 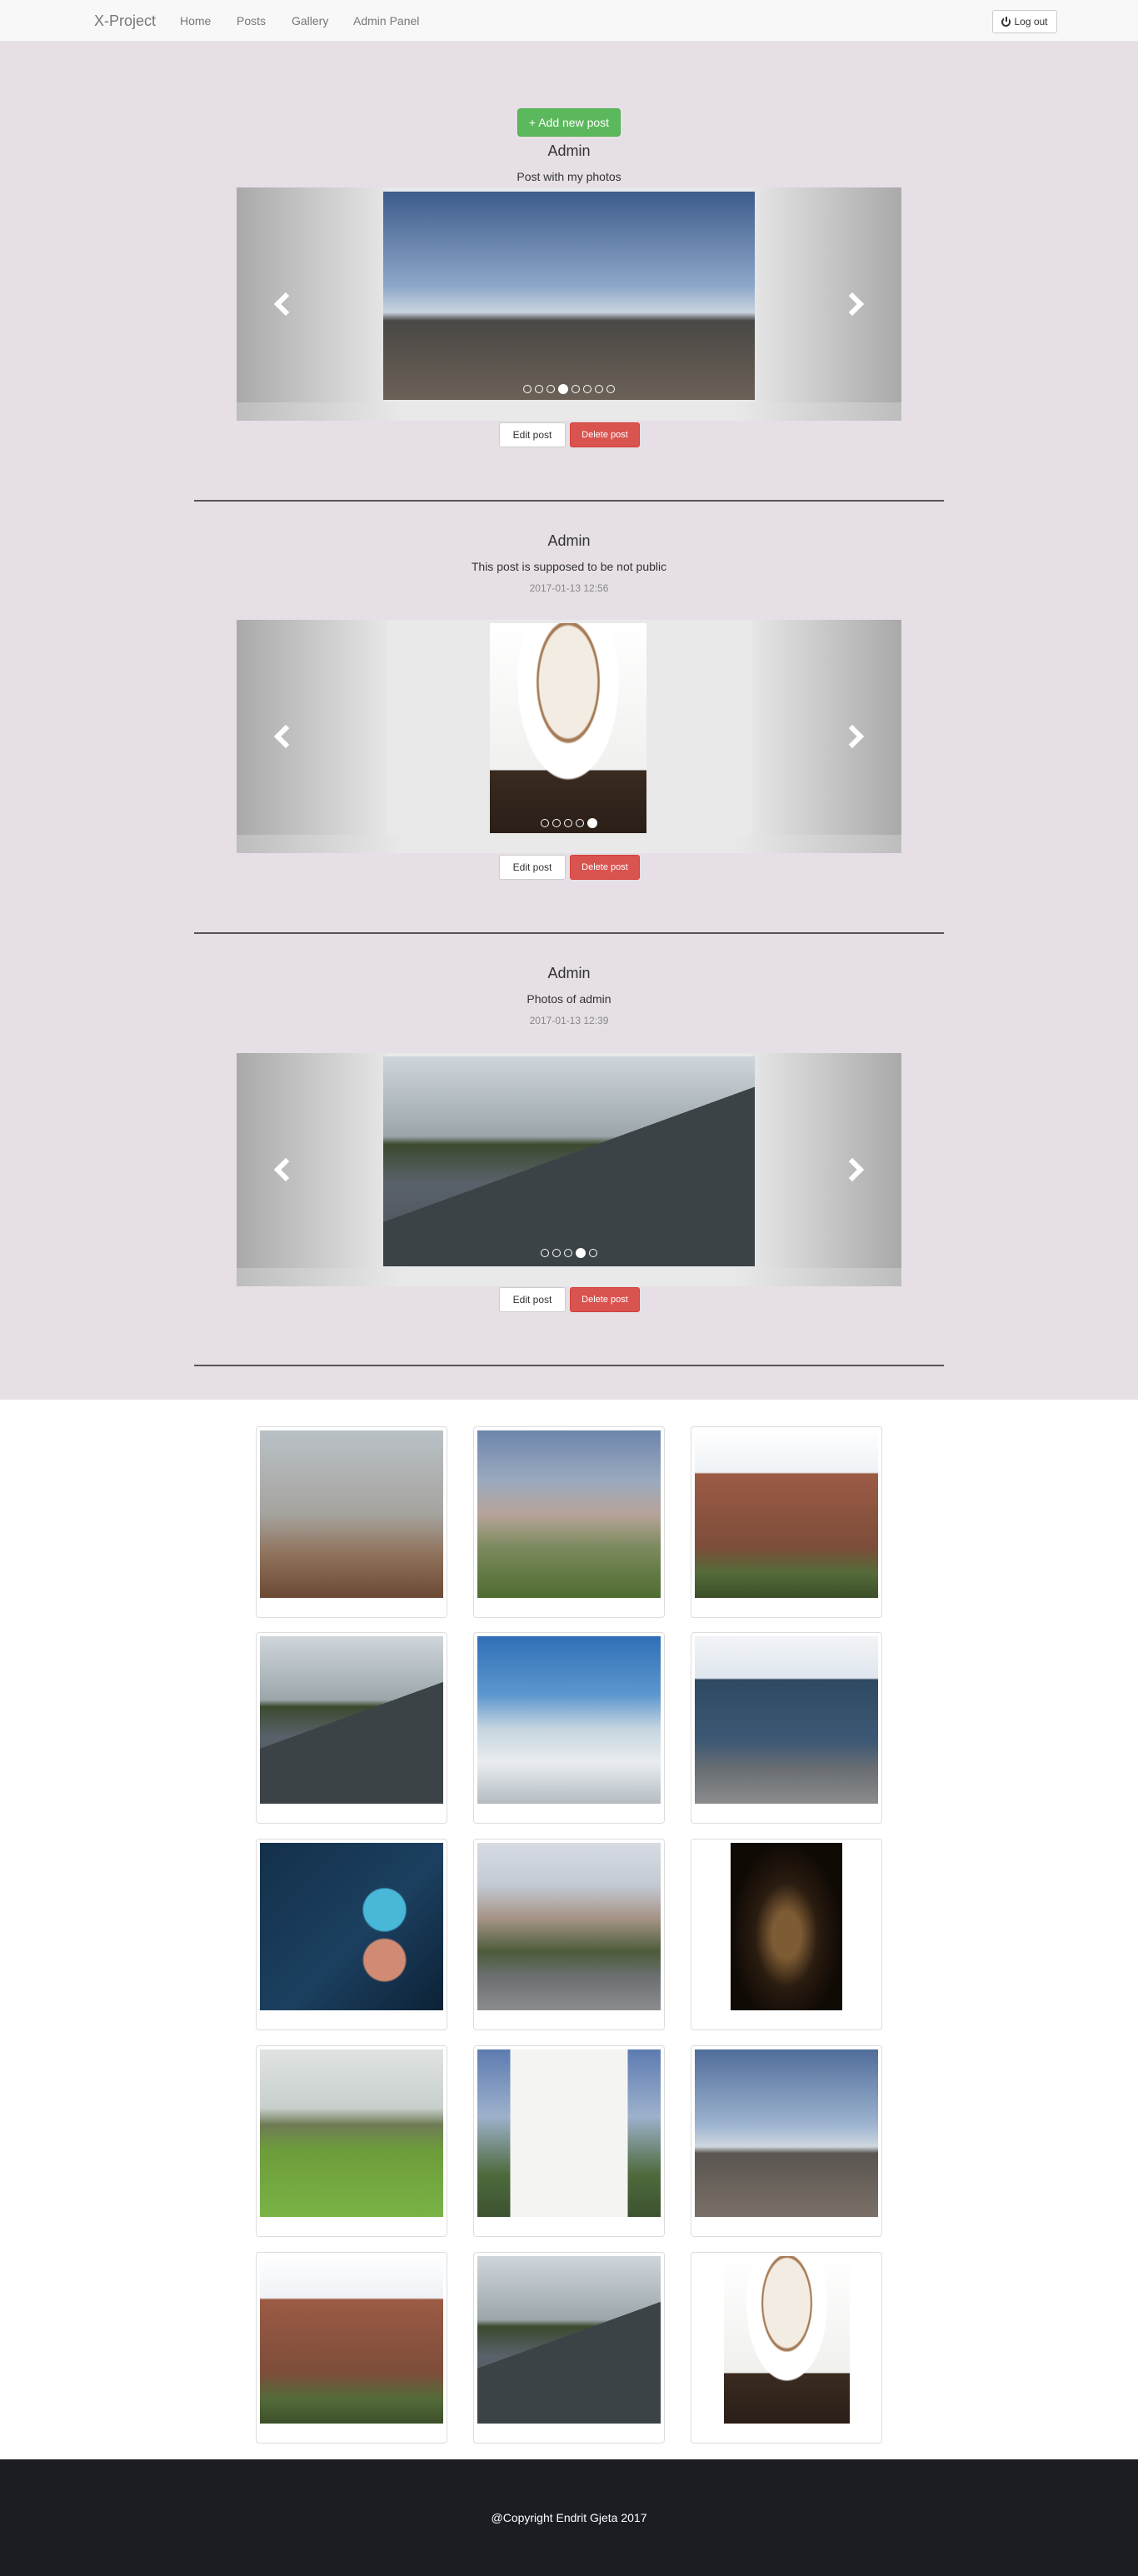 What do you see at coordinates (569, 122) in the screenshot?
I see `add-new-post-button: + Add new post` at bounding box center [569, 122].